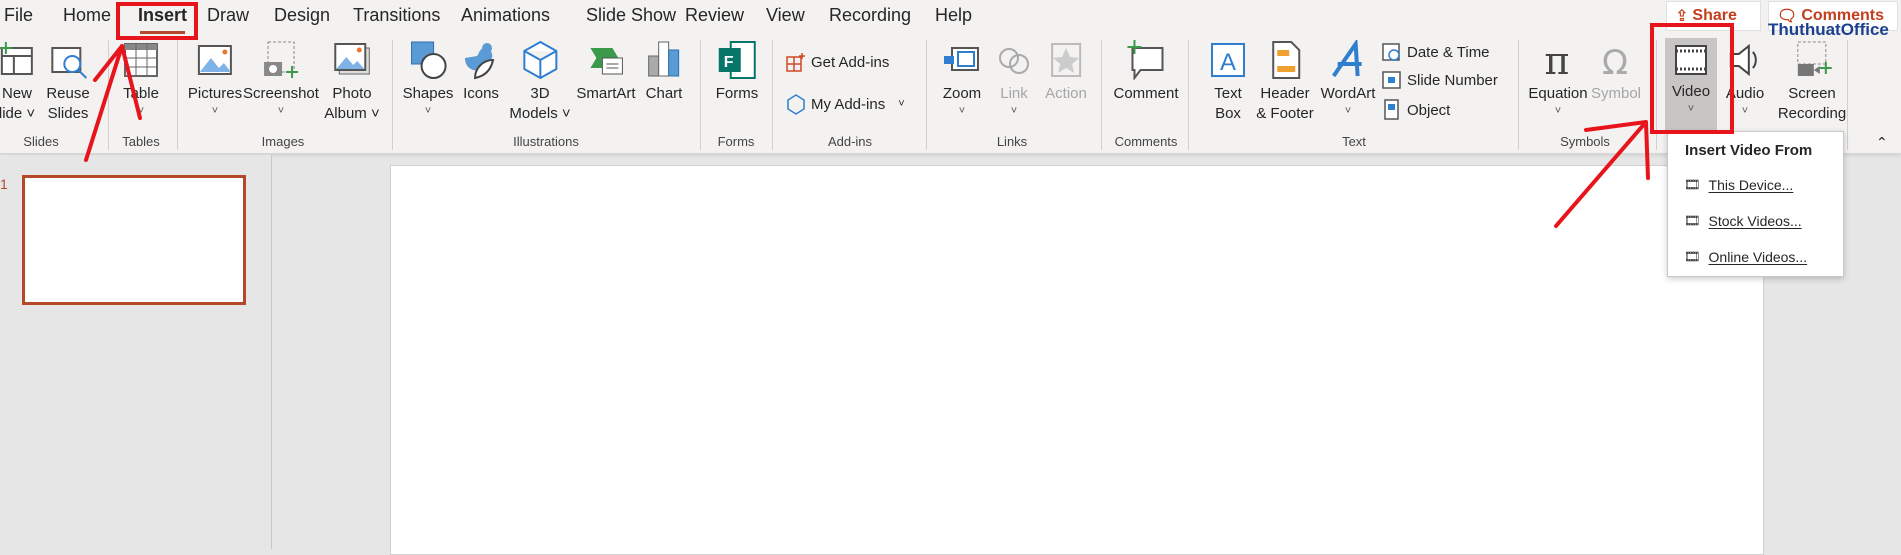 Image resolution: width=1901 pixels, height=555 pixels. I want to click on annotation-box-video, so click(1692, 78).